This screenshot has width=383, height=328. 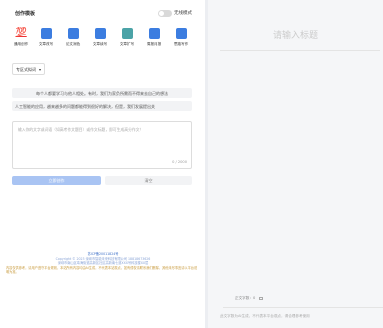 What do you see at coordinates (127, 44) in the screenshot?
I see `tool-label: 文章扩写` at bounding box center [127, 44].